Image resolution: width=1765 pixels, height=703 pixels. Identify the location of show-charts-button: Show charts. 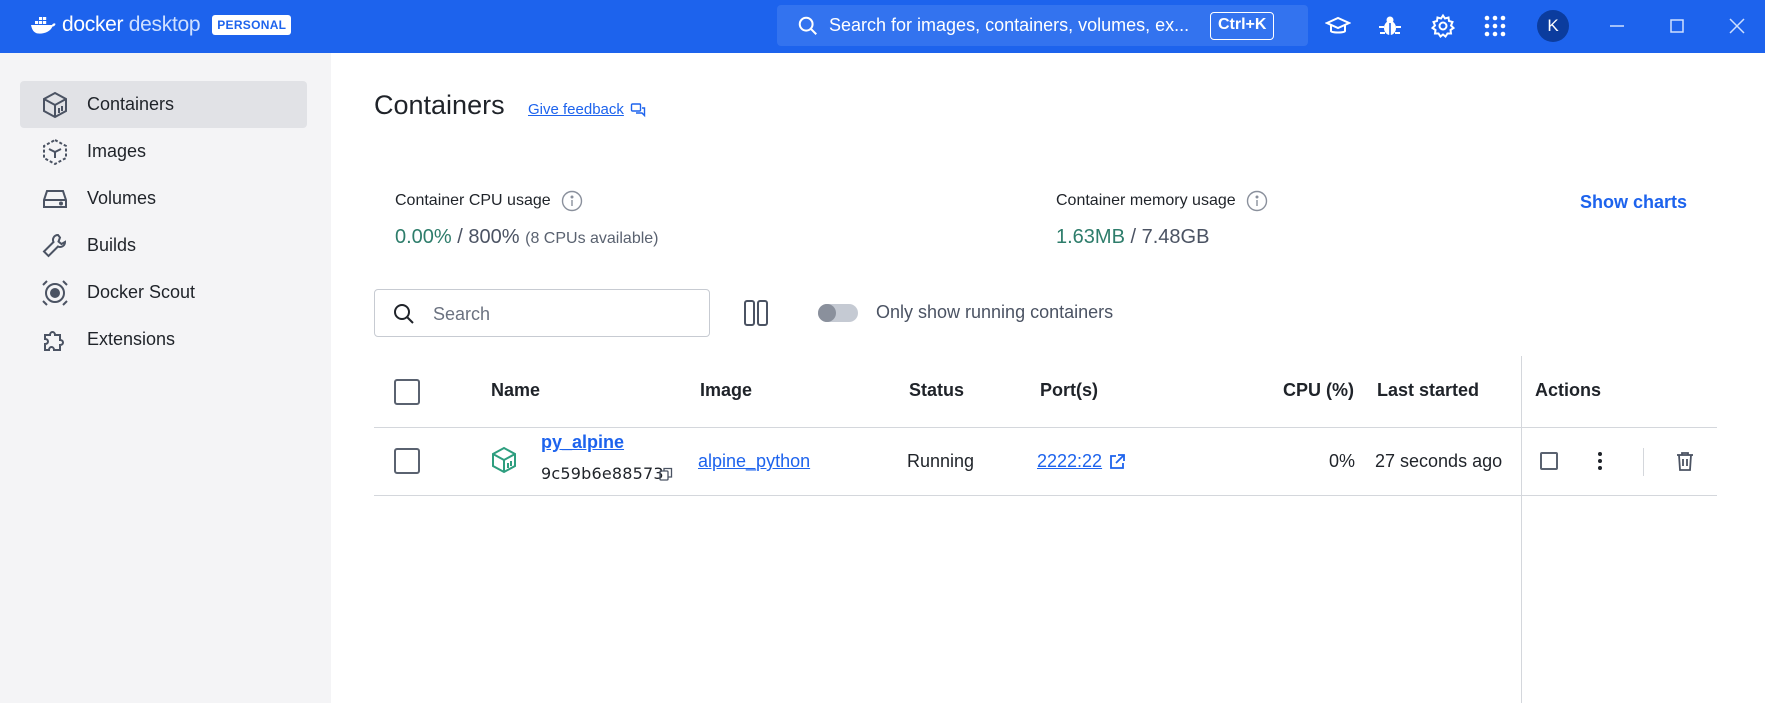
(1633, 202).